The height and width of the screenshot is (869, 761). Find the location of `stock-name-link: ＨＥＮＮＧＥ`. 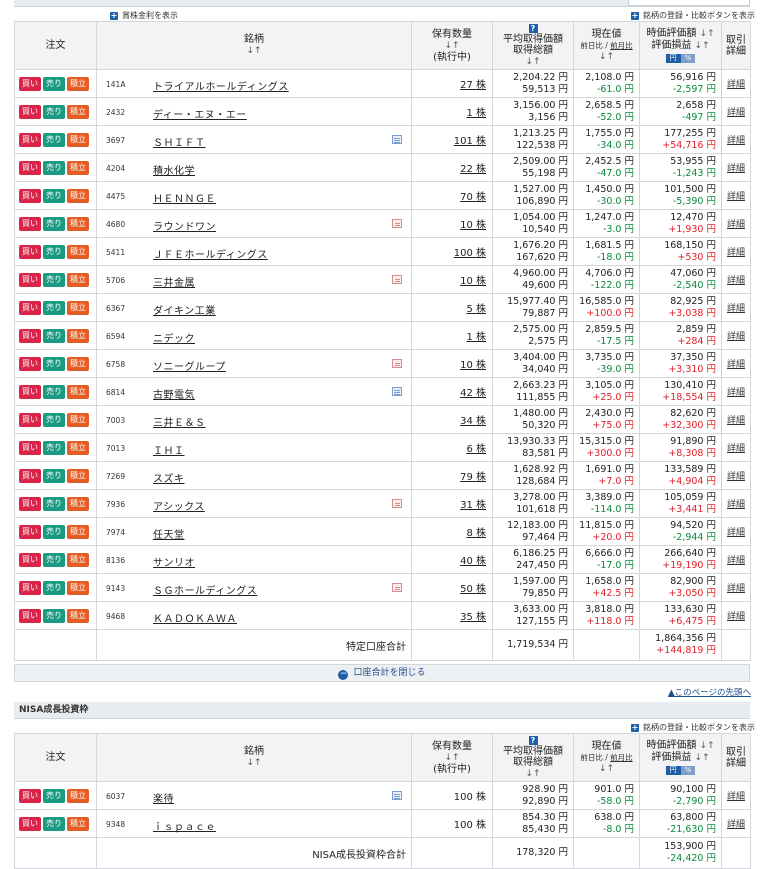

stock-name-link: ＨＥＮＮＧＥ is located at coordinates (184, 197).